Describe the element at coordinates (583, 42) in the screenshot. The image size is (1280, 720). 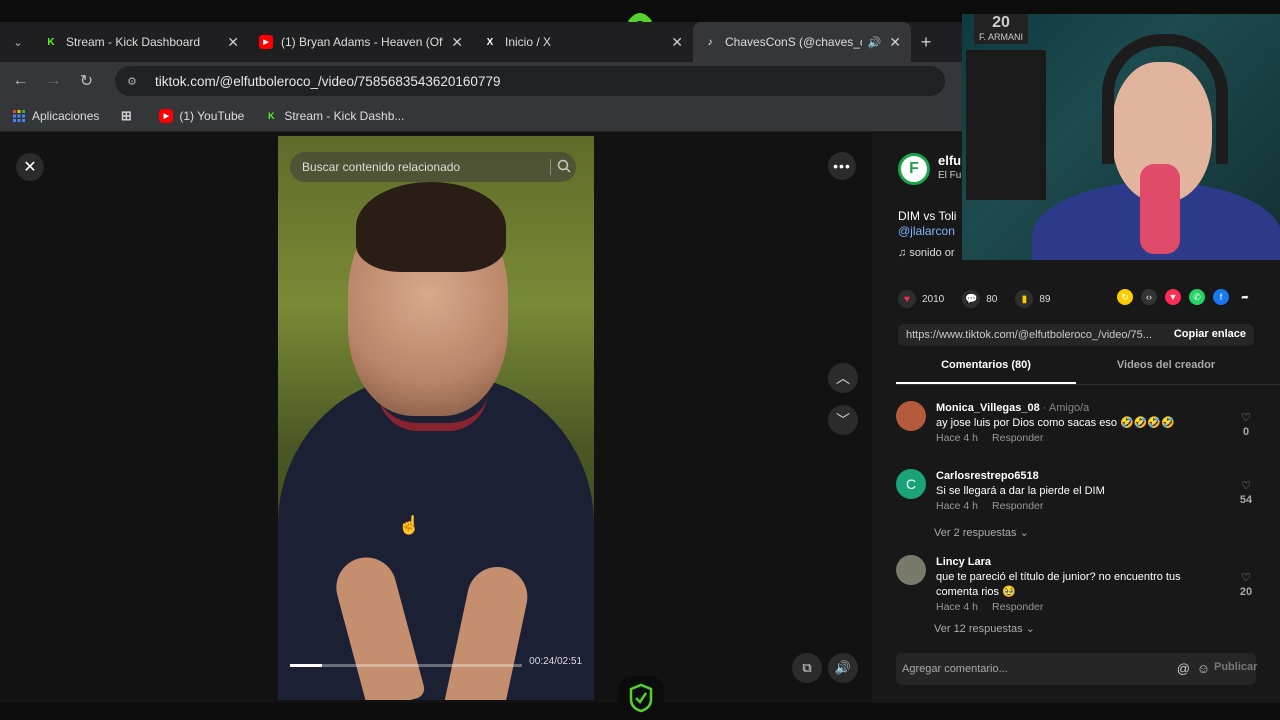
I see `tab-x-home: X Inicio / X ✕` at that location.